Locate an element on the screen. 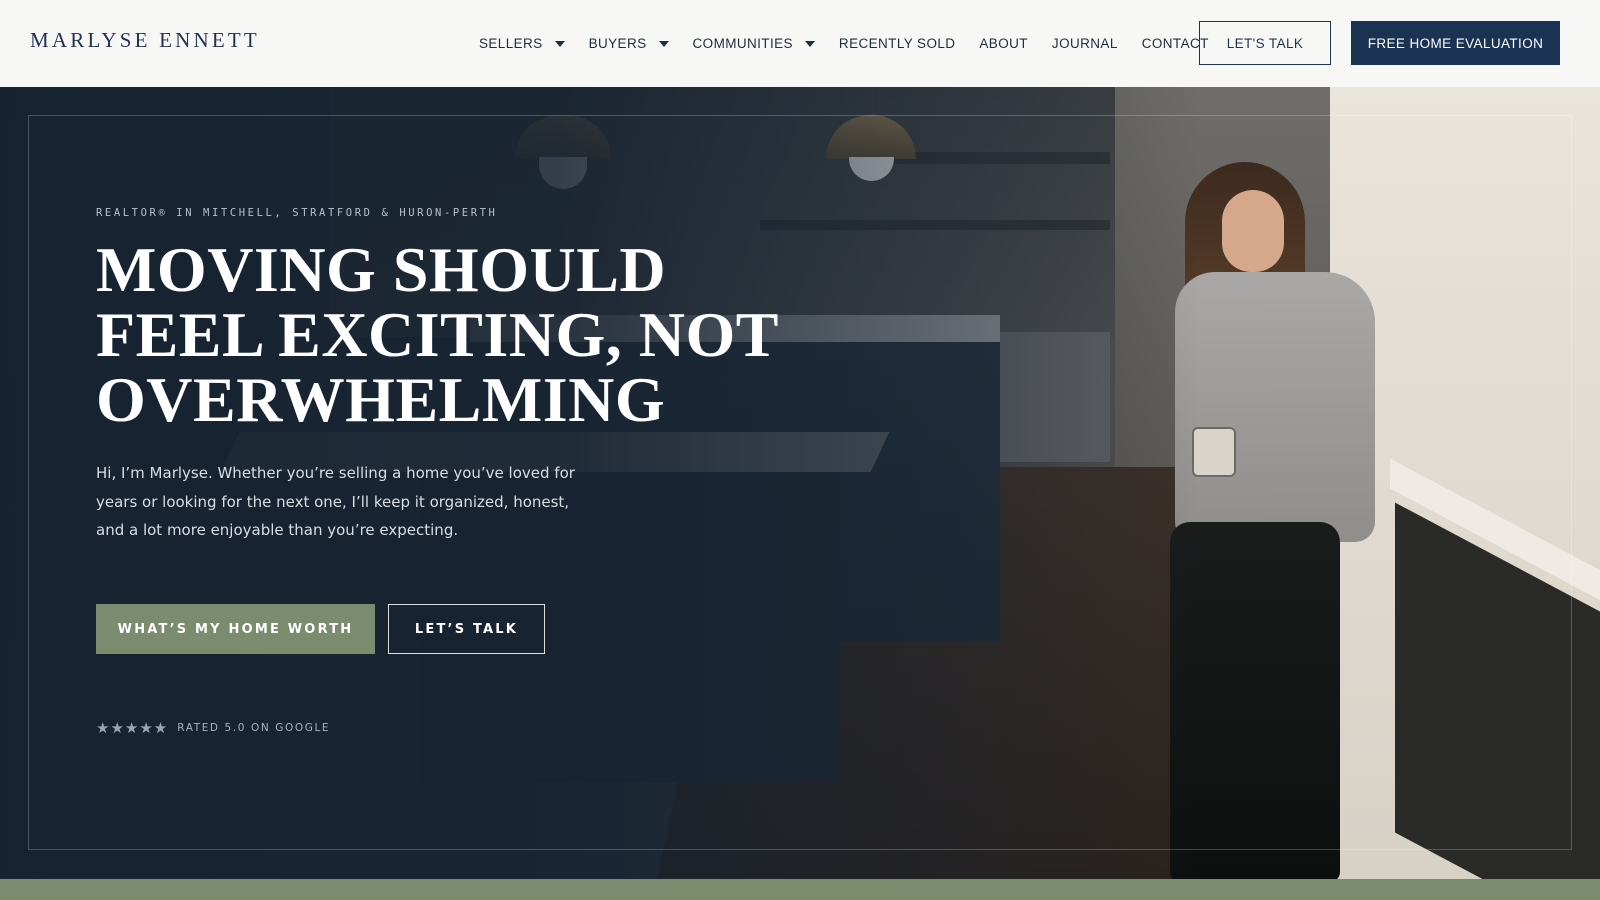  hero-headline-line: FEEL EXCITING, NOT is located at coordinates (437, 334).